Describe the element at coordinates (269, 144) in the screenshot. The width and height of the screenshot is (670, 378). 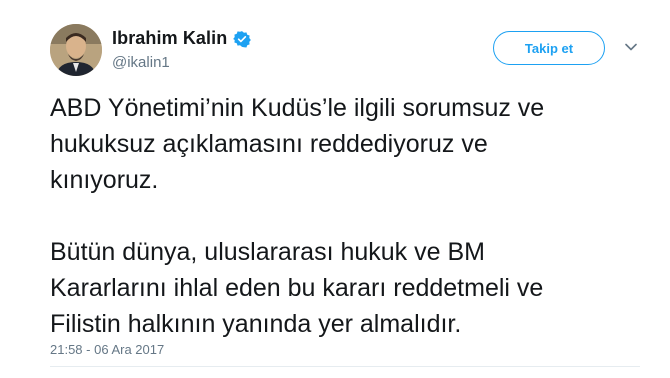
I see `tweet-line: hukuksuz açıklamasını reddediyoruz ve` at that location.